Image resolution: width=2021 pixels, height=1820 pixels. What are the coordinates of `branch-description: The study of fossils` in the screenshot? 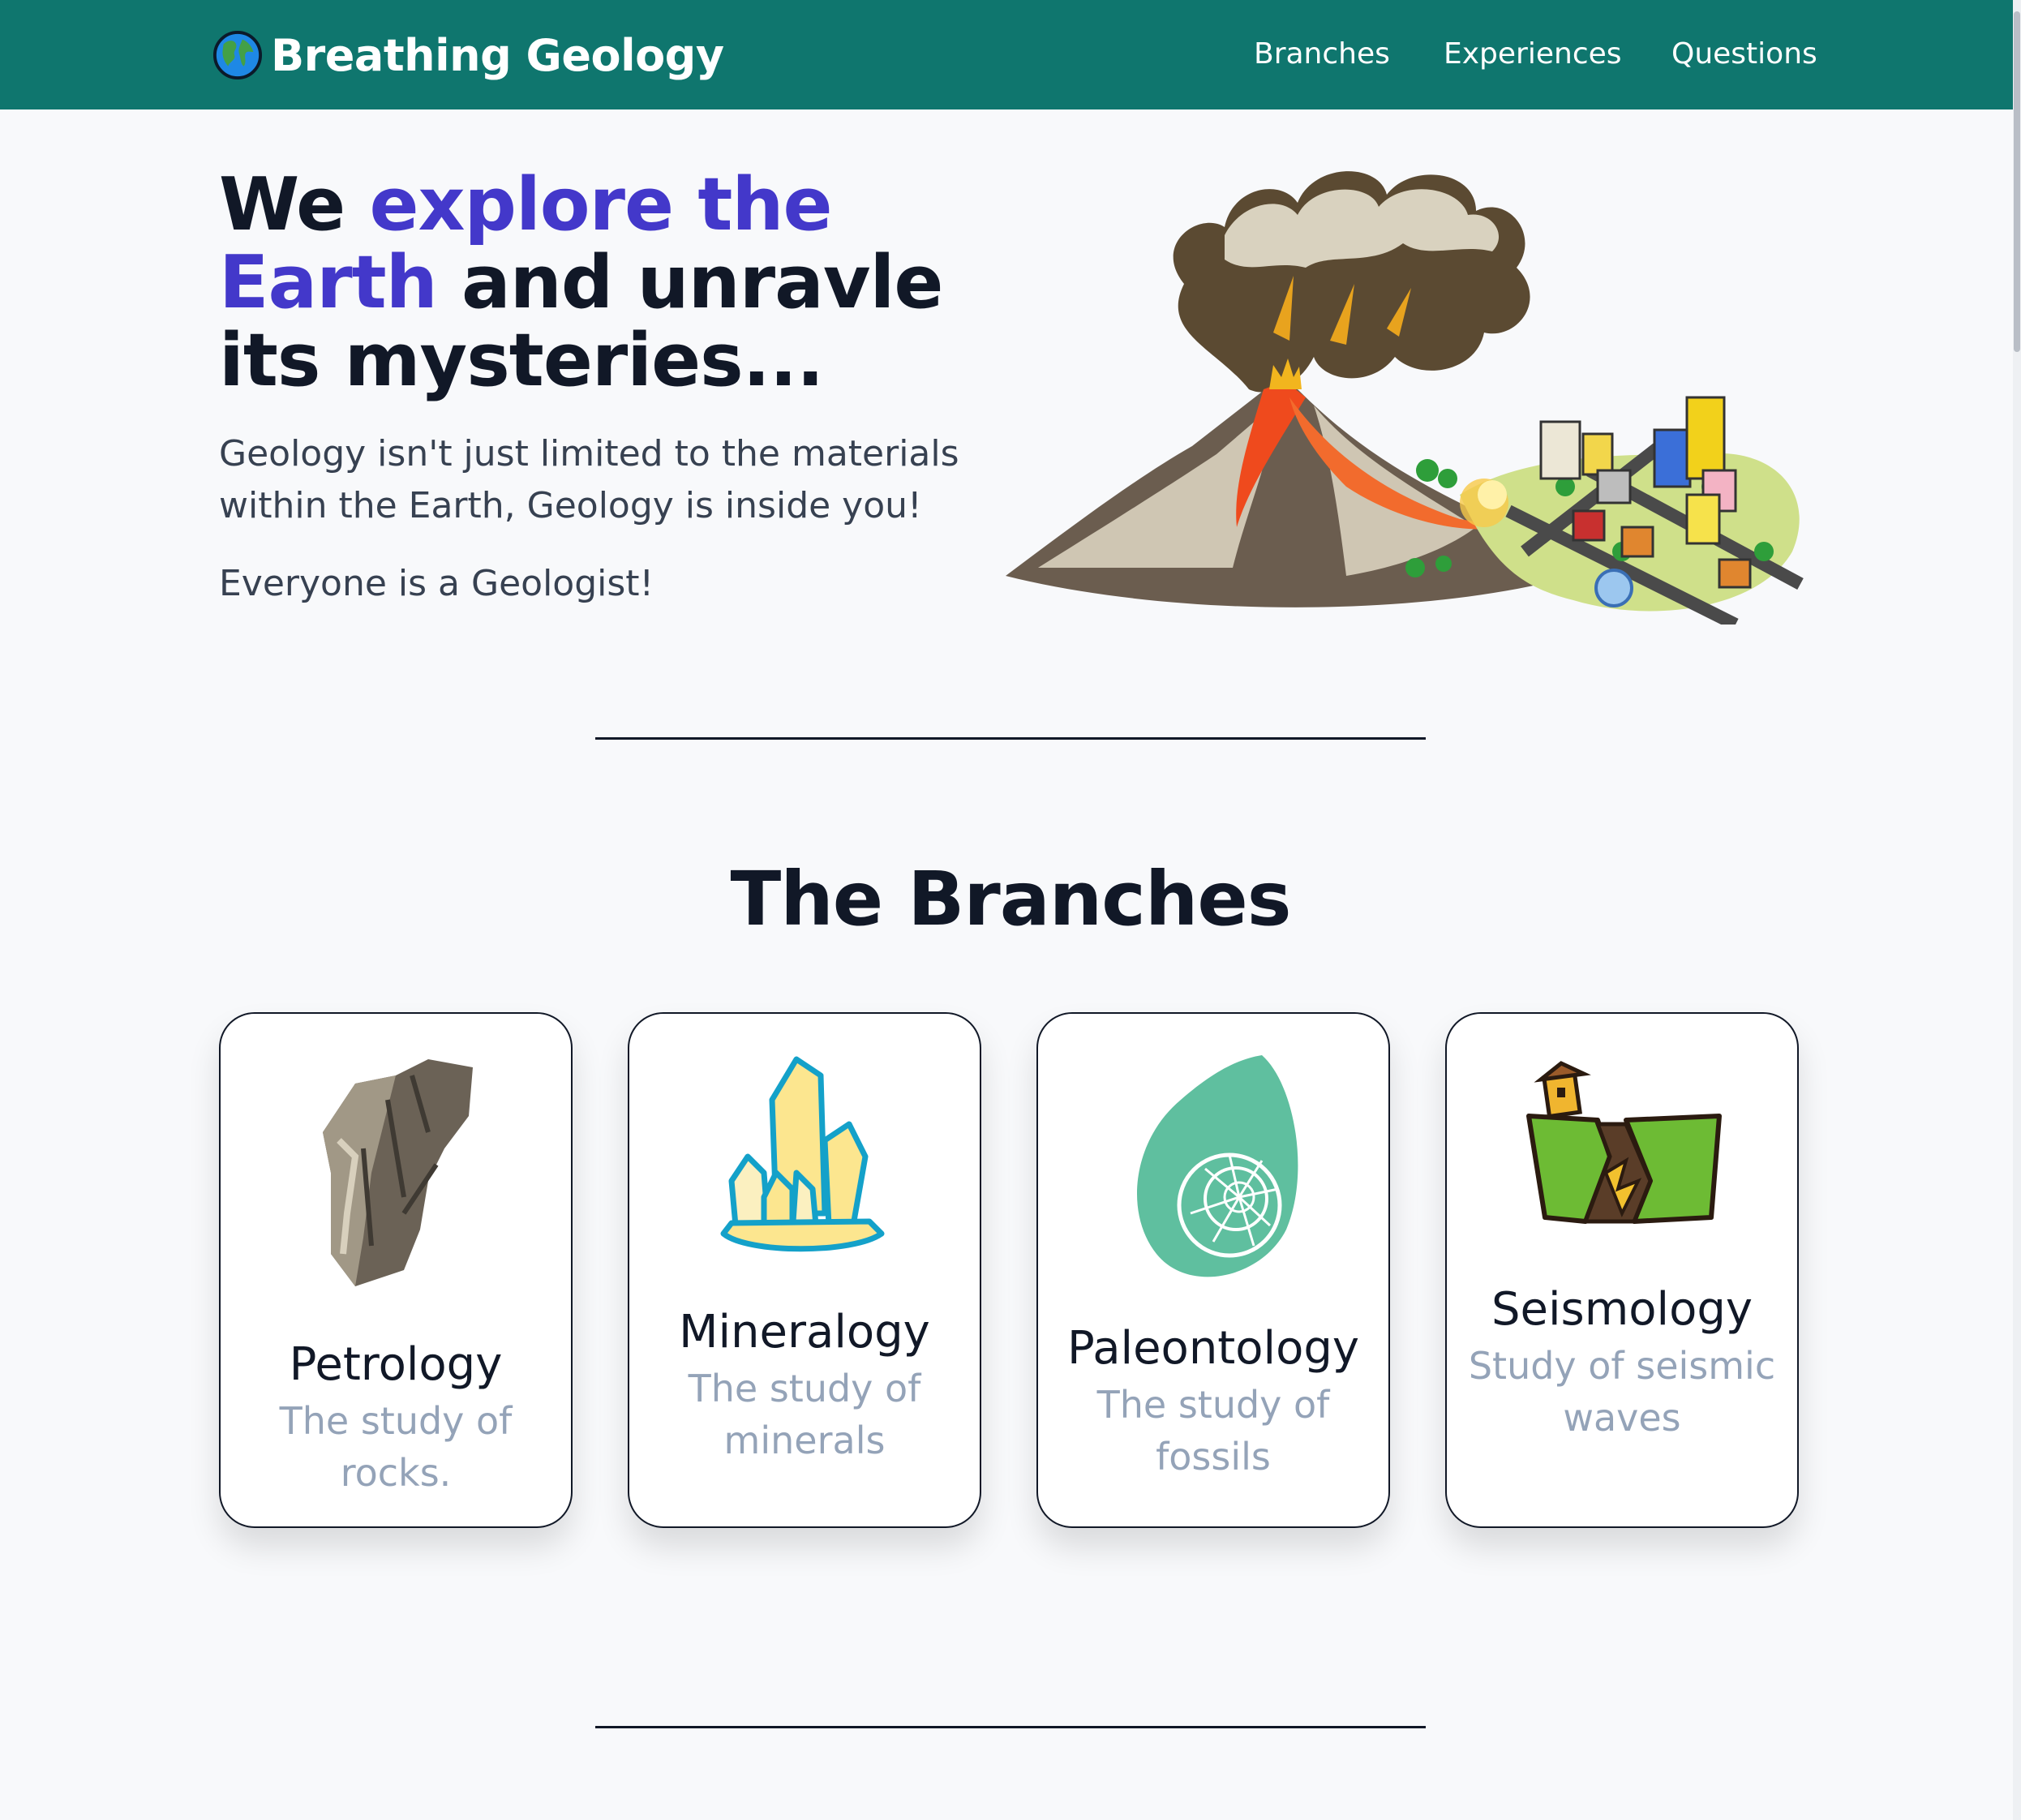 It's located at (1213, 1431).